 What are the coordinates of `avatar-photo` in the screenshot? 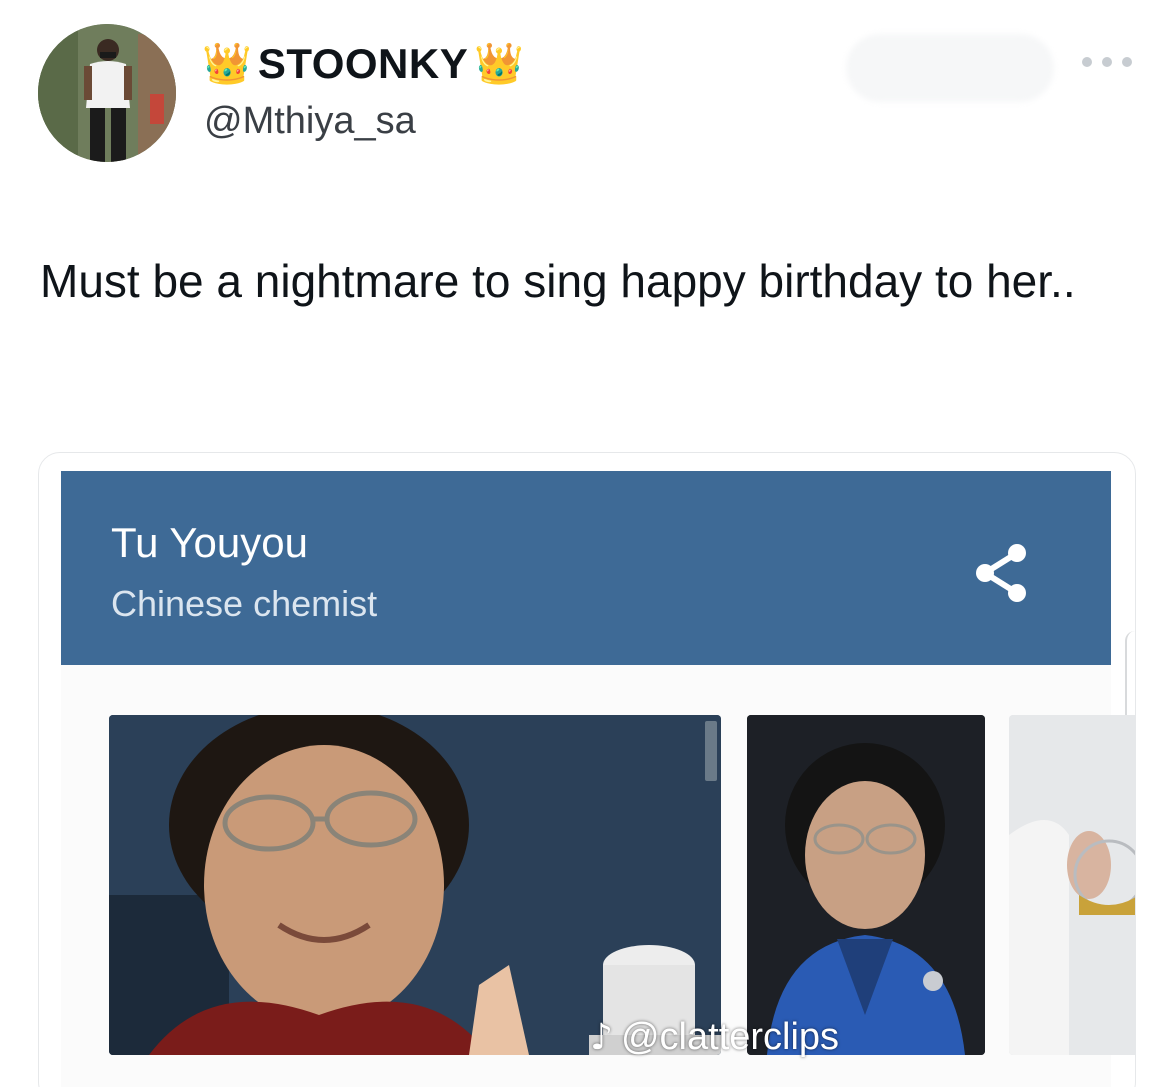 It's located at (107, 93).